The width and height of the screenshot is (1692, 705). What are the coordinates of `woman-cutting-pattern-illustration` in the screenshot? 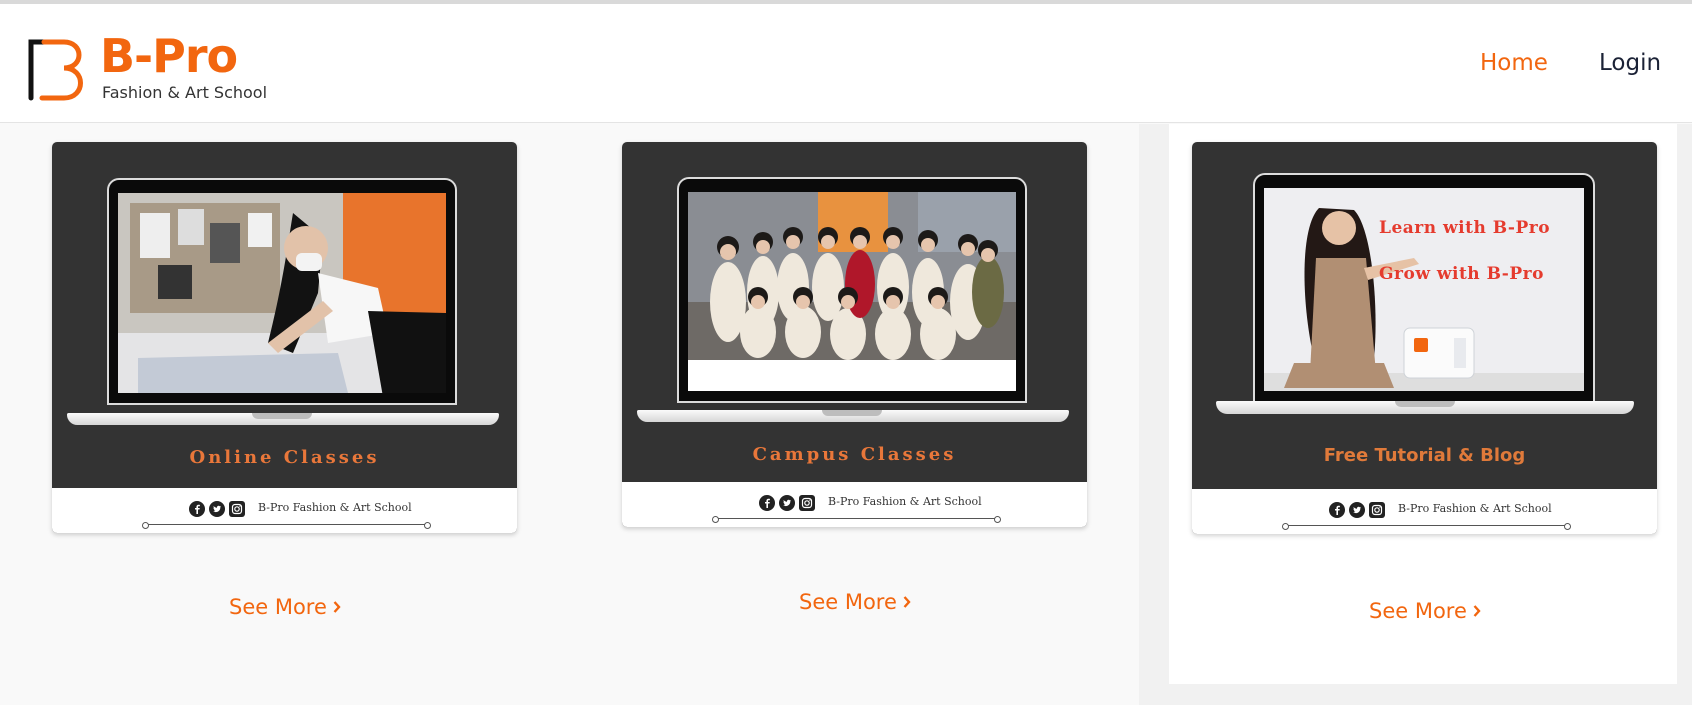 It's located at (282, 293).